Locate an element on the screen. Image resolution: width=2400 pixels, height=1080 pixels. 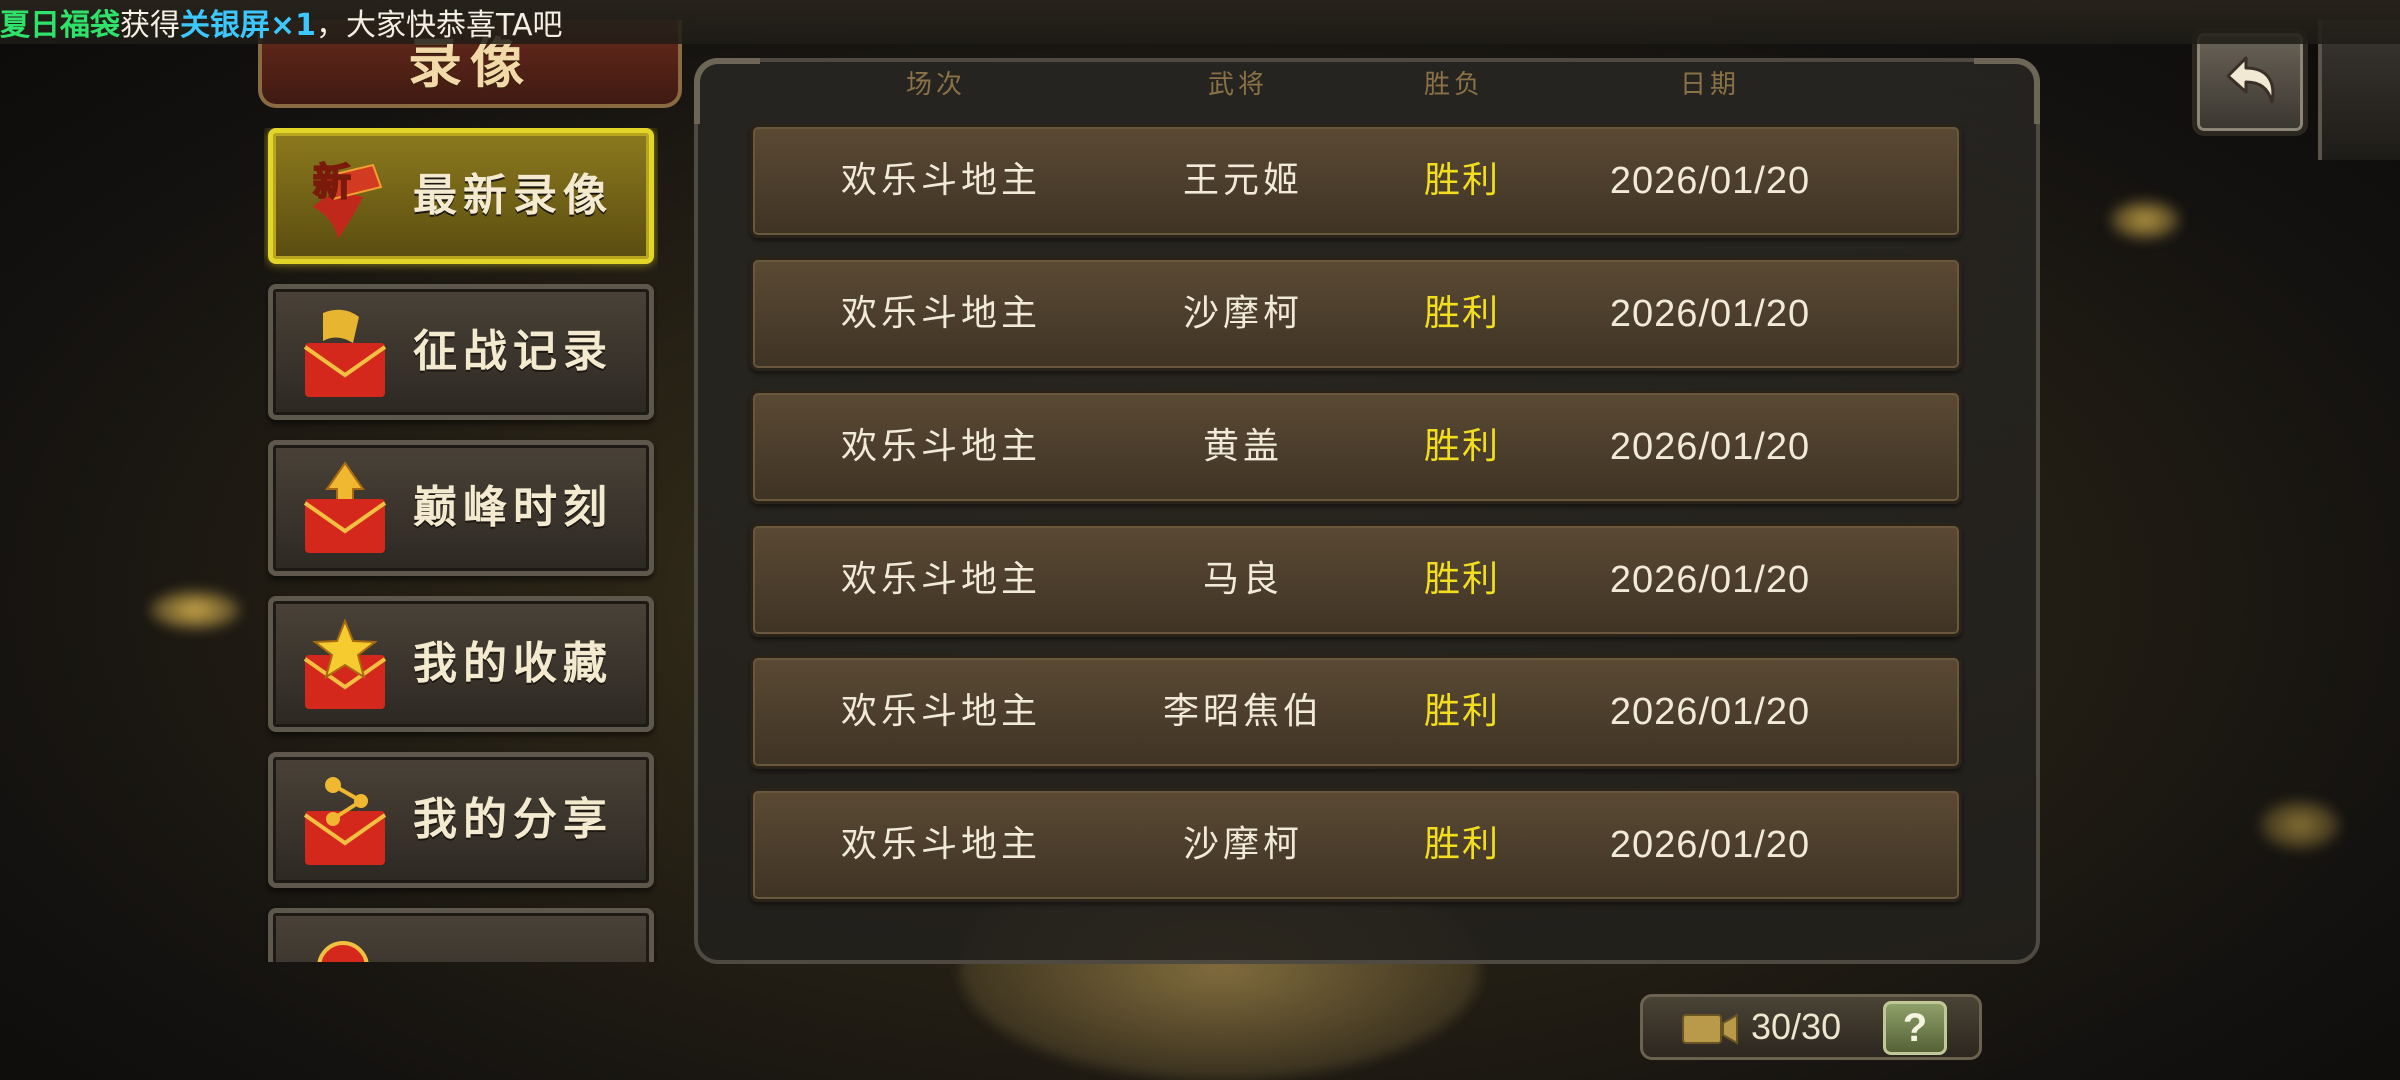
replay-row: 欢乐斗地主 王元姬 胜利 2026/01/20 is located at coordinates (1356, 181).